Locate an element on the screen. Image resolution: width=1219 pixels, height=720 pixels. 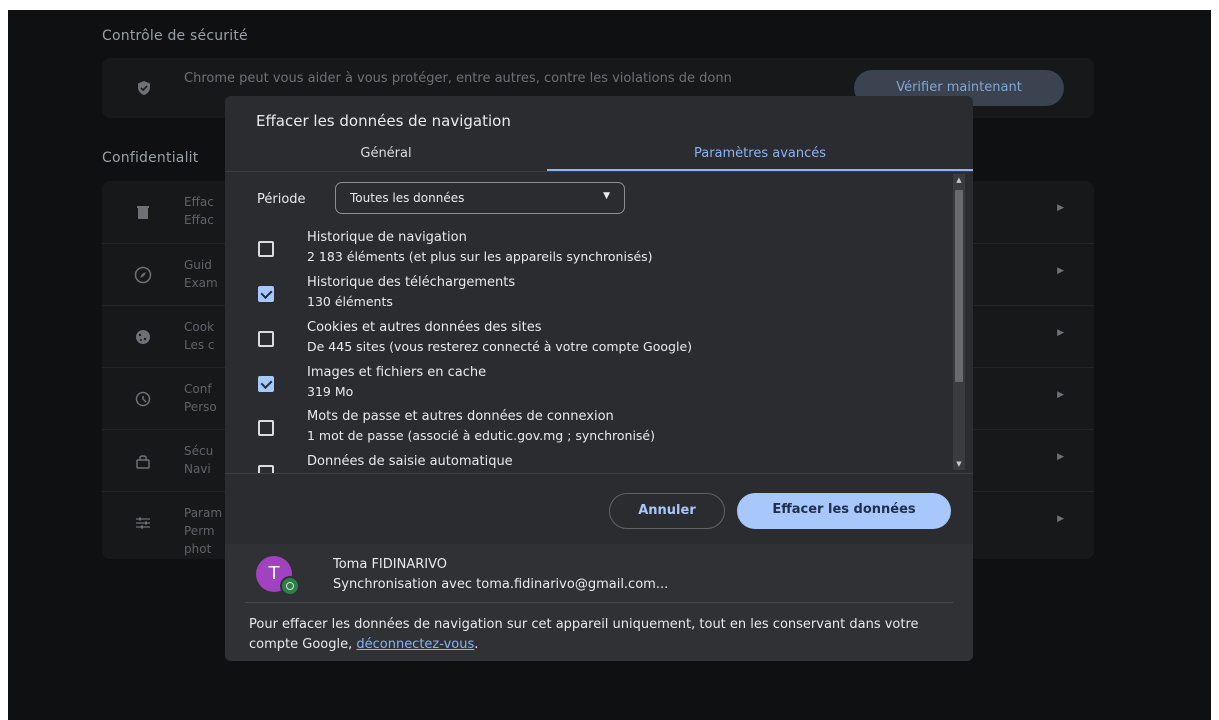
row-title: Guid is located at coordinates (198, 265).